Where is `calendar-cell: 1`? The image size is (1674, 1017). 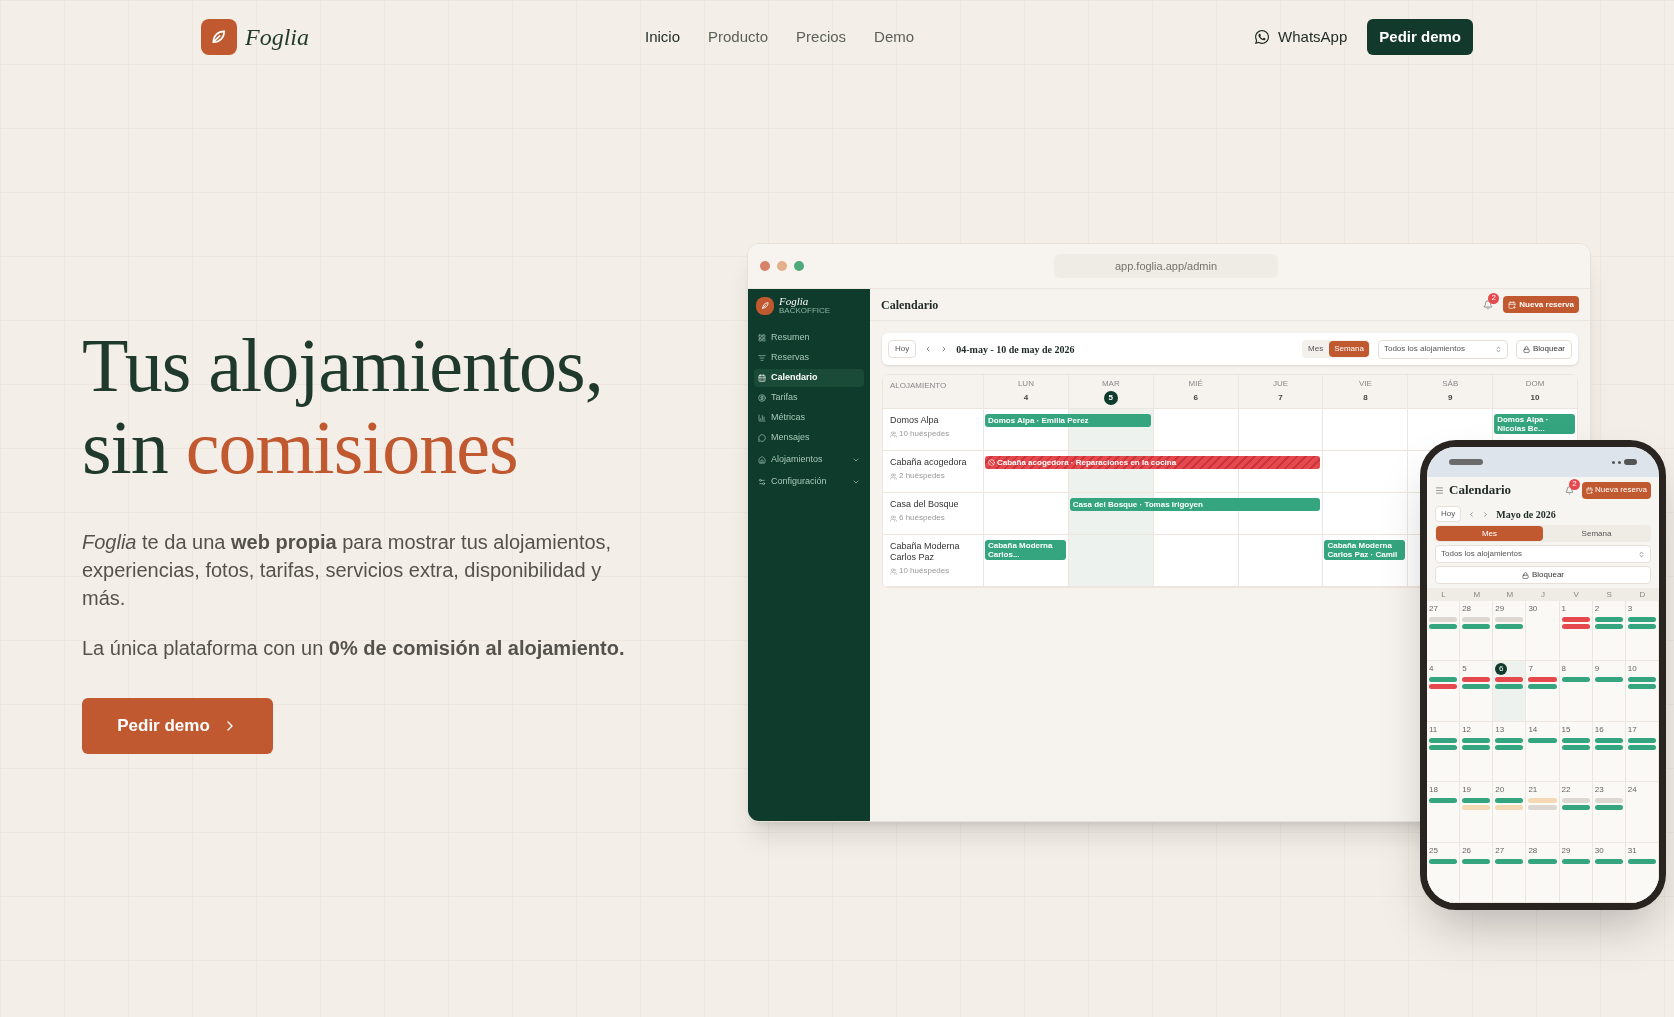
calendar-cell: 1 is located at coordinates (1576, 631).